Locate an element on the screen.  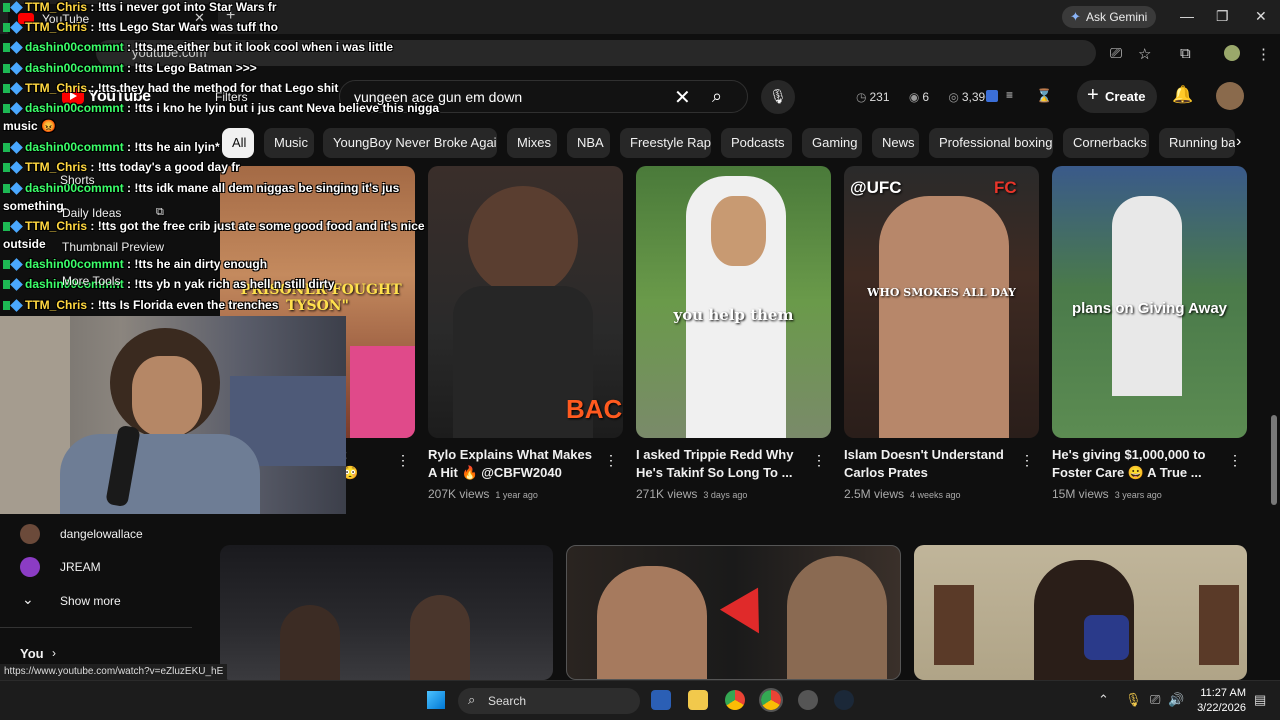
minimize-button: — is located at coordinates (1187, 16).